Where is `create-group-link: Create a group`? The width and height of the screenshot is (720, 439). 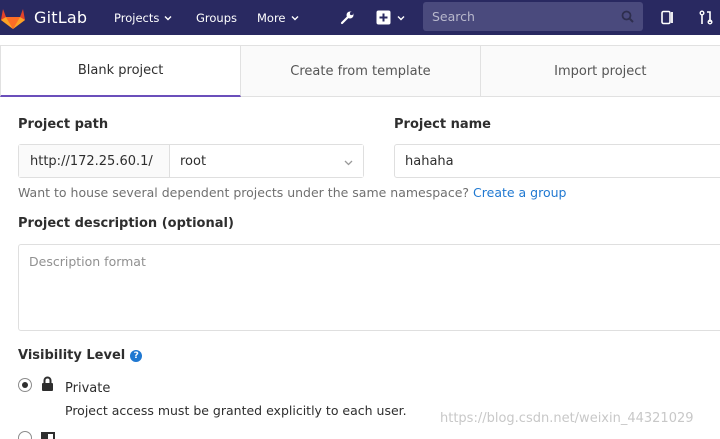 create-group-link: Create a group is located at coordinates (519, 192).